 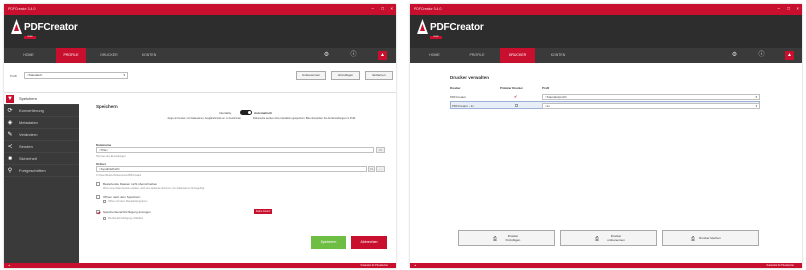 I want to click on folder-token-button: <>, so click(x=371, y=169).